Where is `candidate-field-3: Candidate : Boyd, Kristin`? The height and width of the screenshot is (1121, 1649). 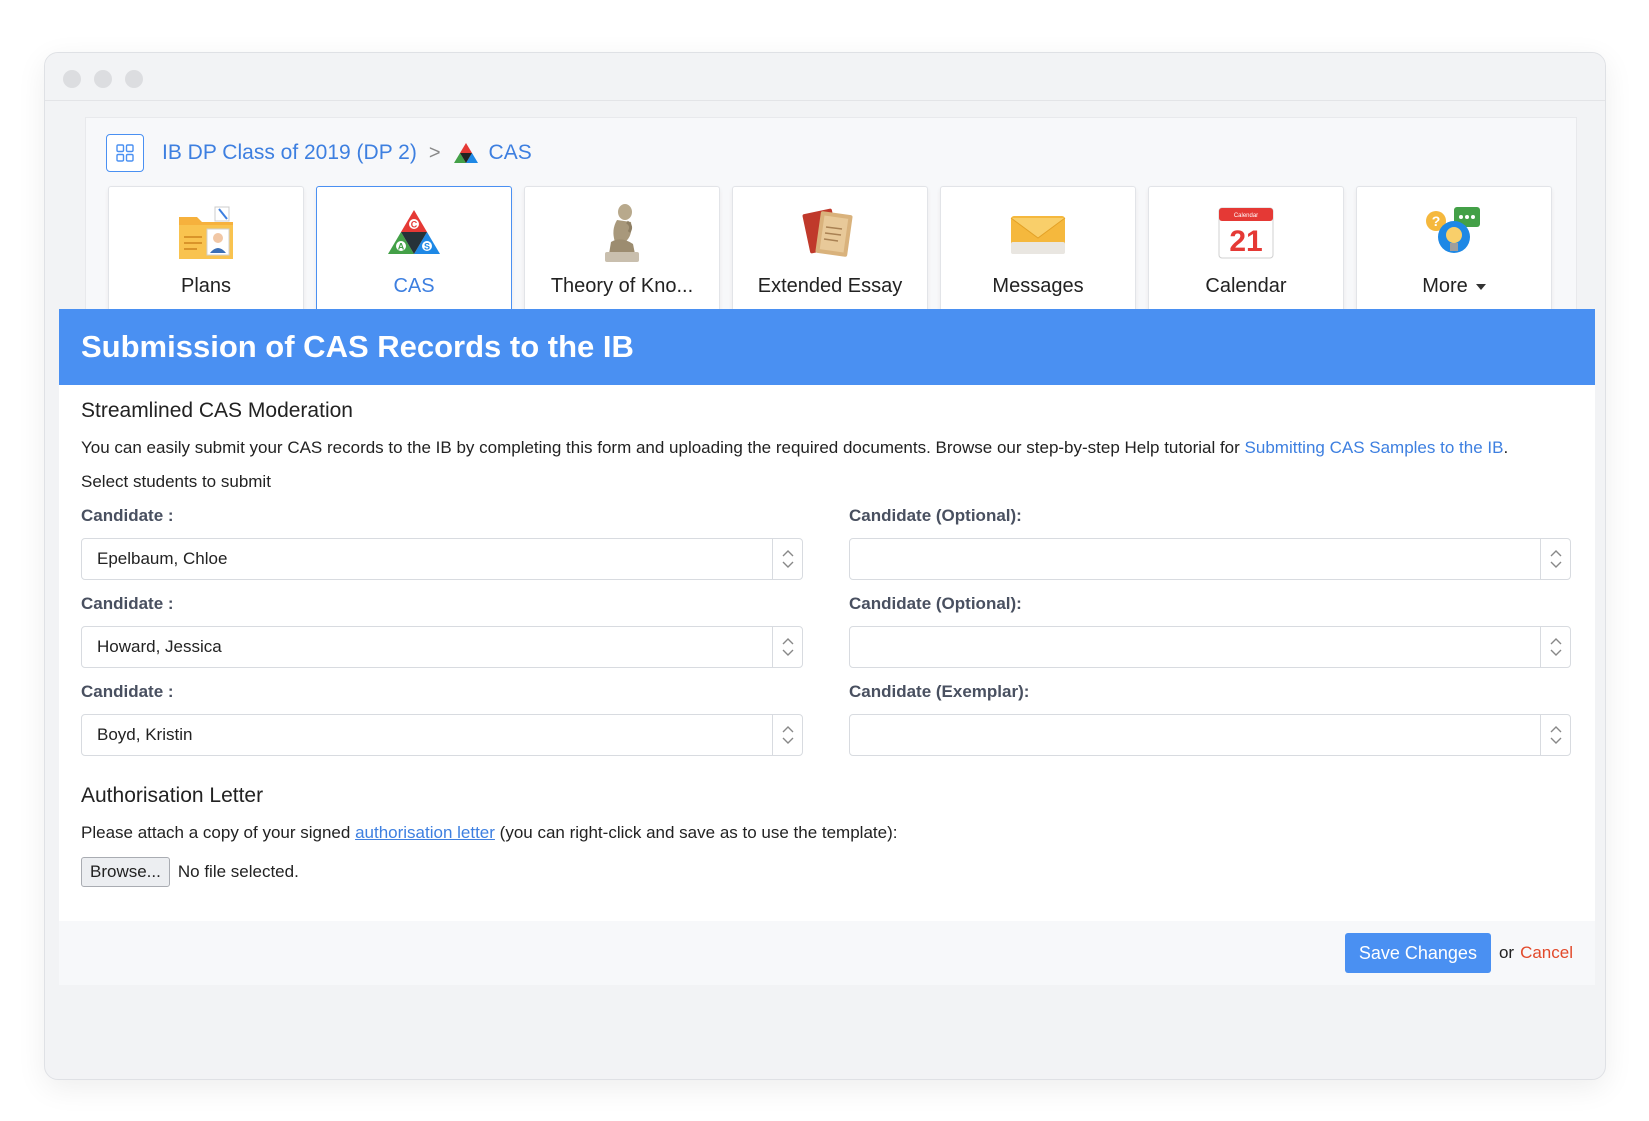
candidate-field-3: Candidate : Boyd, Kristin is located at coordinates (442, 719).